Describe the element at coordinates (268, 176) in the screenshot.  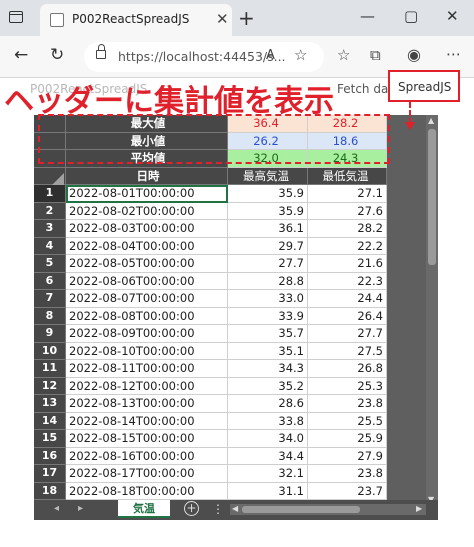
I see `column-header-high: 最高気温` at that location.